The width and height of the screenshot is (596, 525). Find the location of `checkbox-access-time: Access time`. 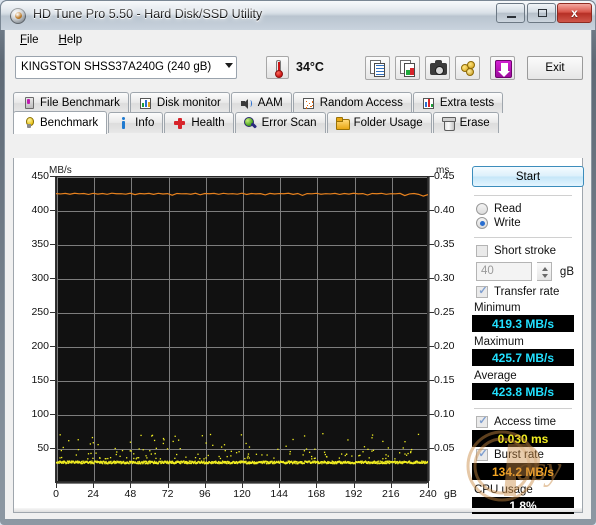

checkbox-access-time: Access time is located at coordinates (525, 421).